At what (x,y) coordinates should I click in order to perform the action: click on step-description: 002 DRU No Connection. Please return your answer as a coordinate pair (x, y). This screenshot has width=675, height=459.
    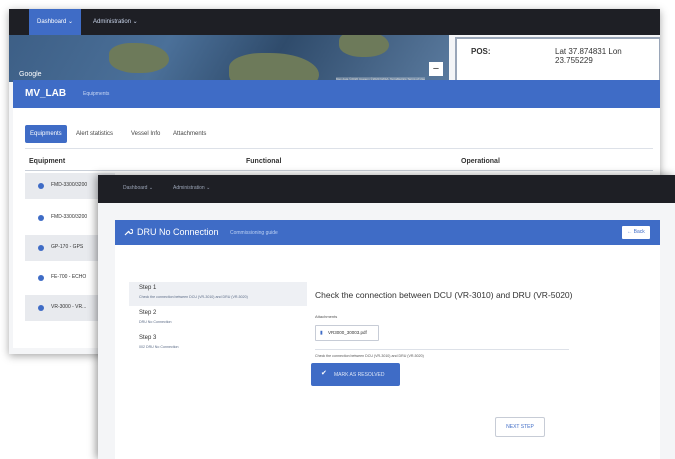
    Looking at the image, I should click on (159, 347).